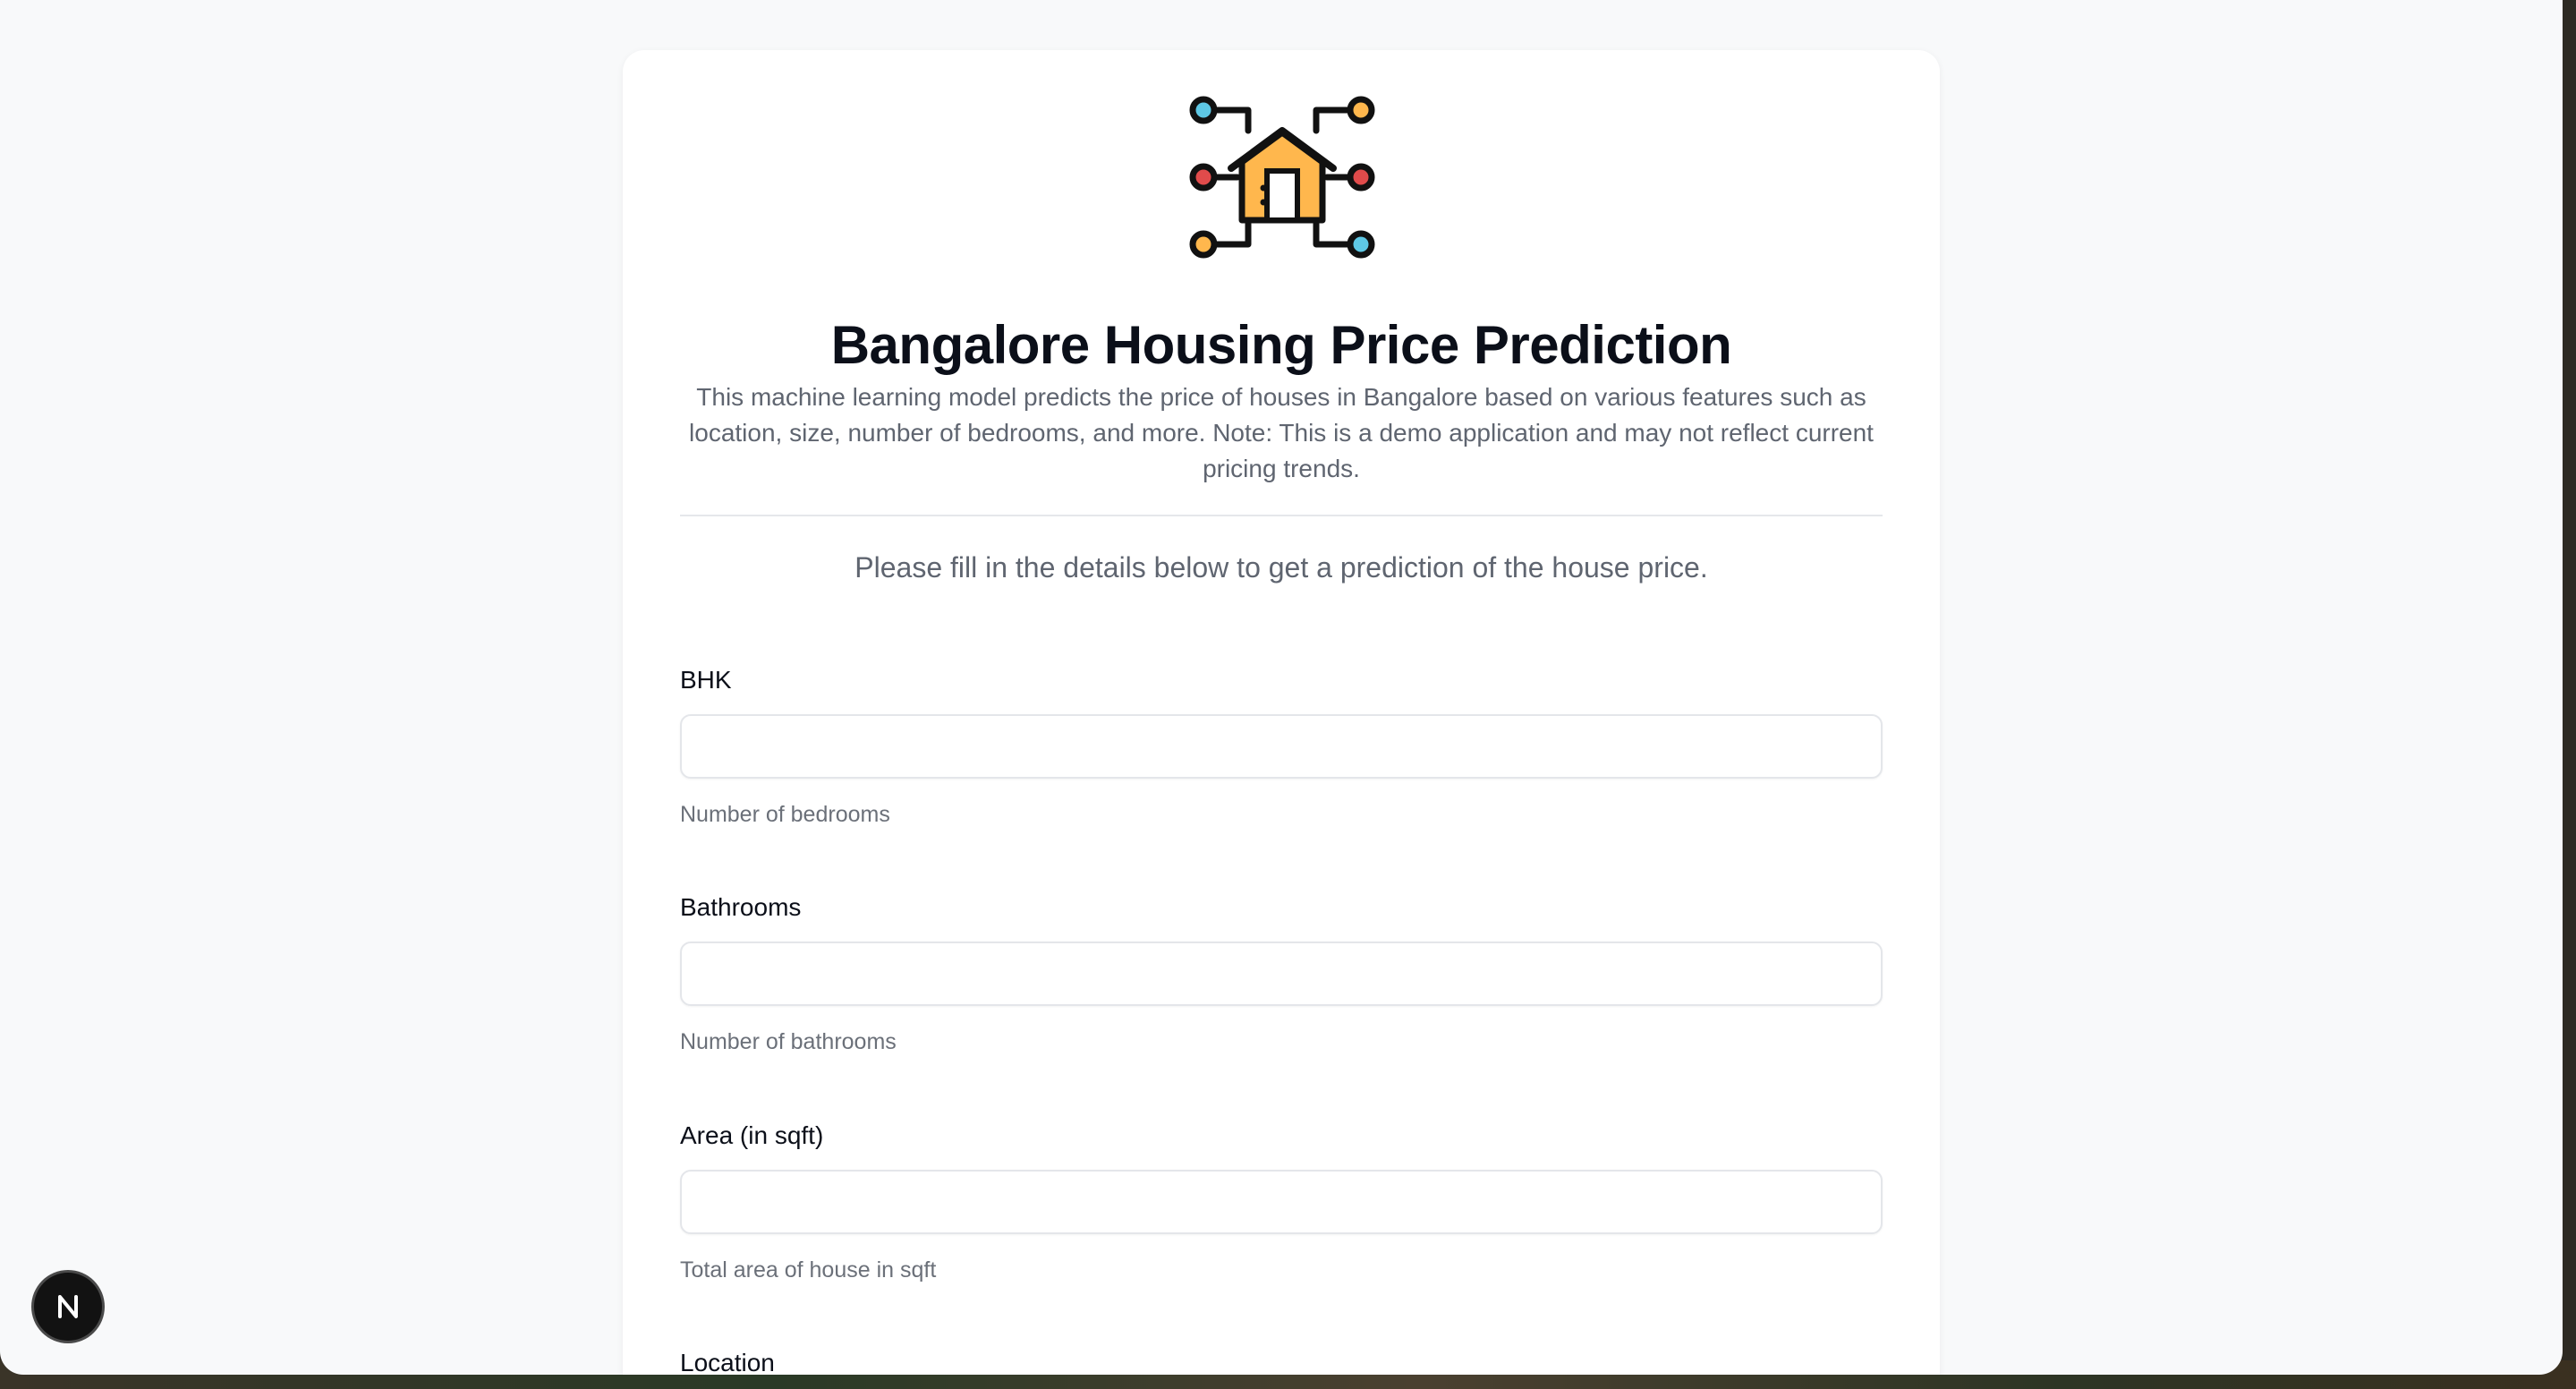  I want to click on bathrooms-input, so click(1281, 974).